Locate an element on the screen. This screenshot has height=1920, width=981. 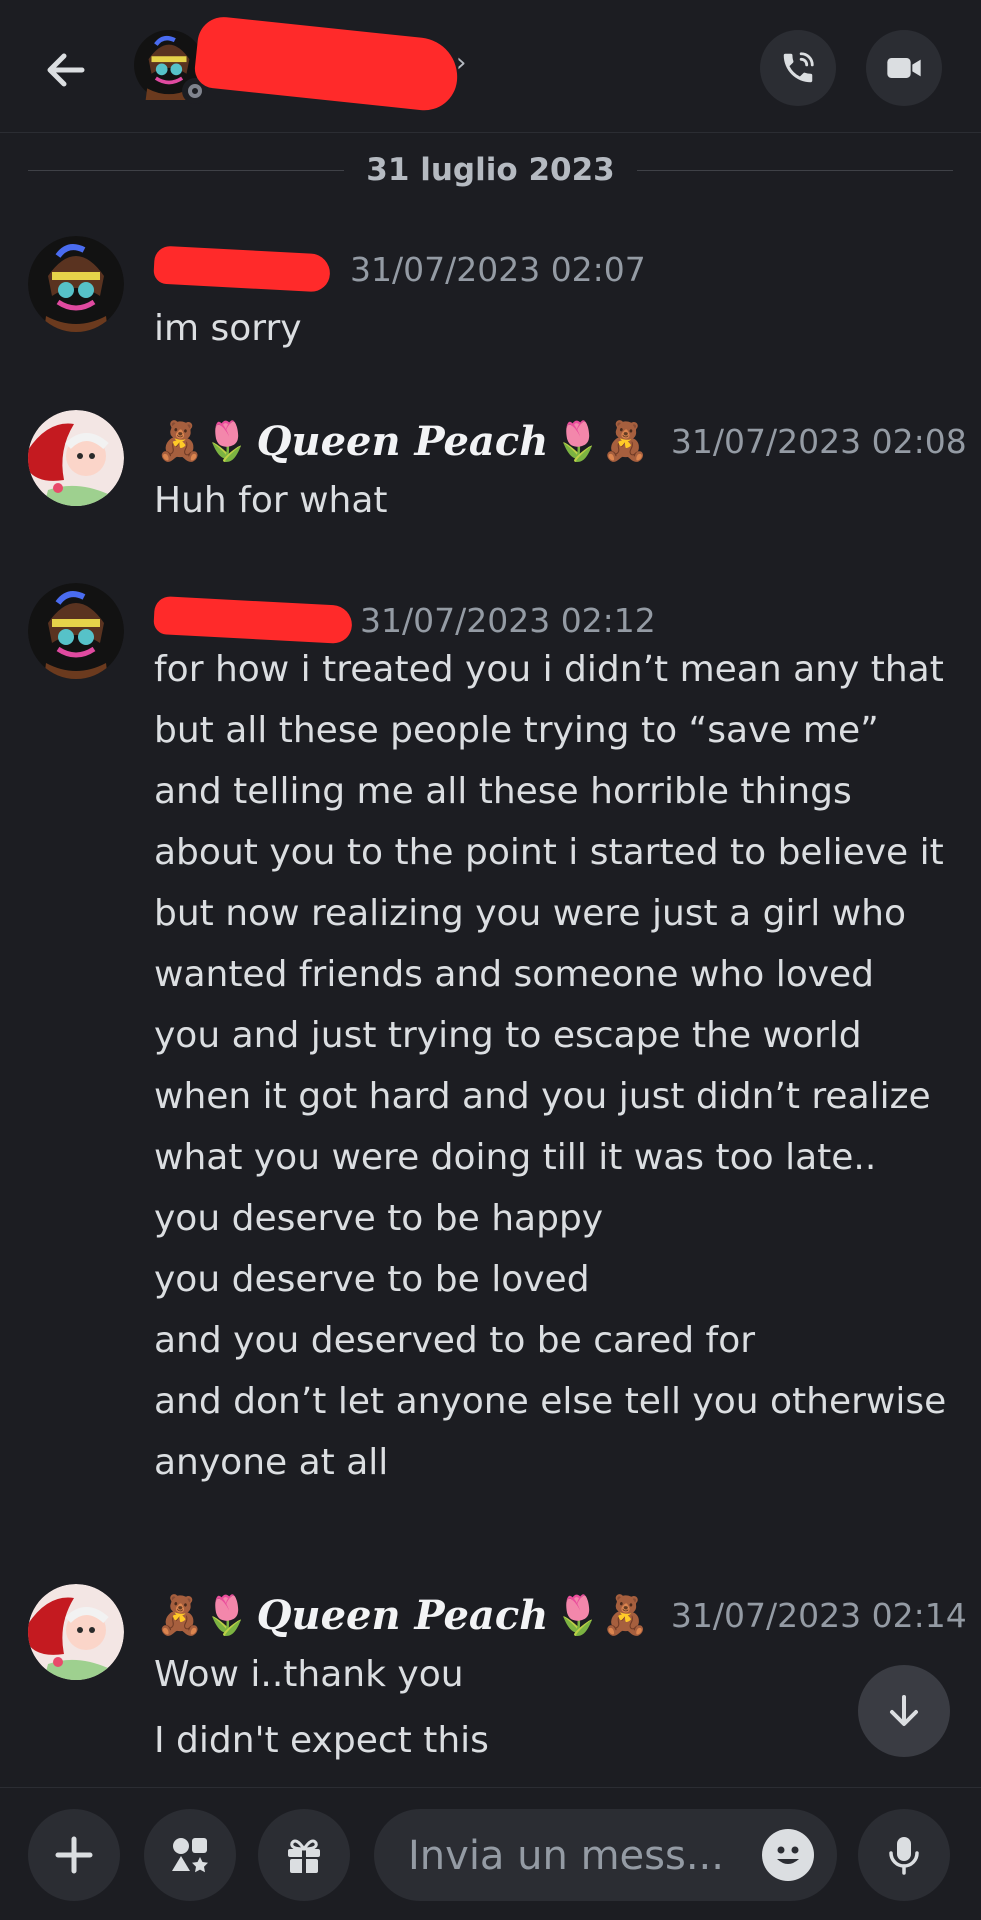
message-timestamp: 31/07/2023 02:07 is located at coordinates (498, 269).